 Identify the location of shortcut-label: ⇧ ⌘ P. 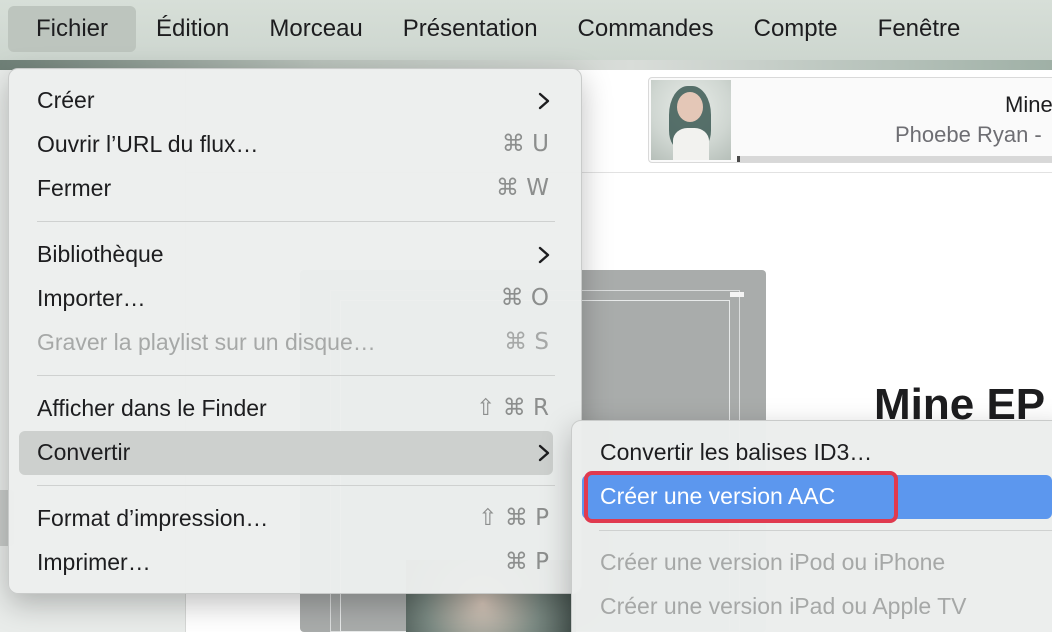
(513, 518).